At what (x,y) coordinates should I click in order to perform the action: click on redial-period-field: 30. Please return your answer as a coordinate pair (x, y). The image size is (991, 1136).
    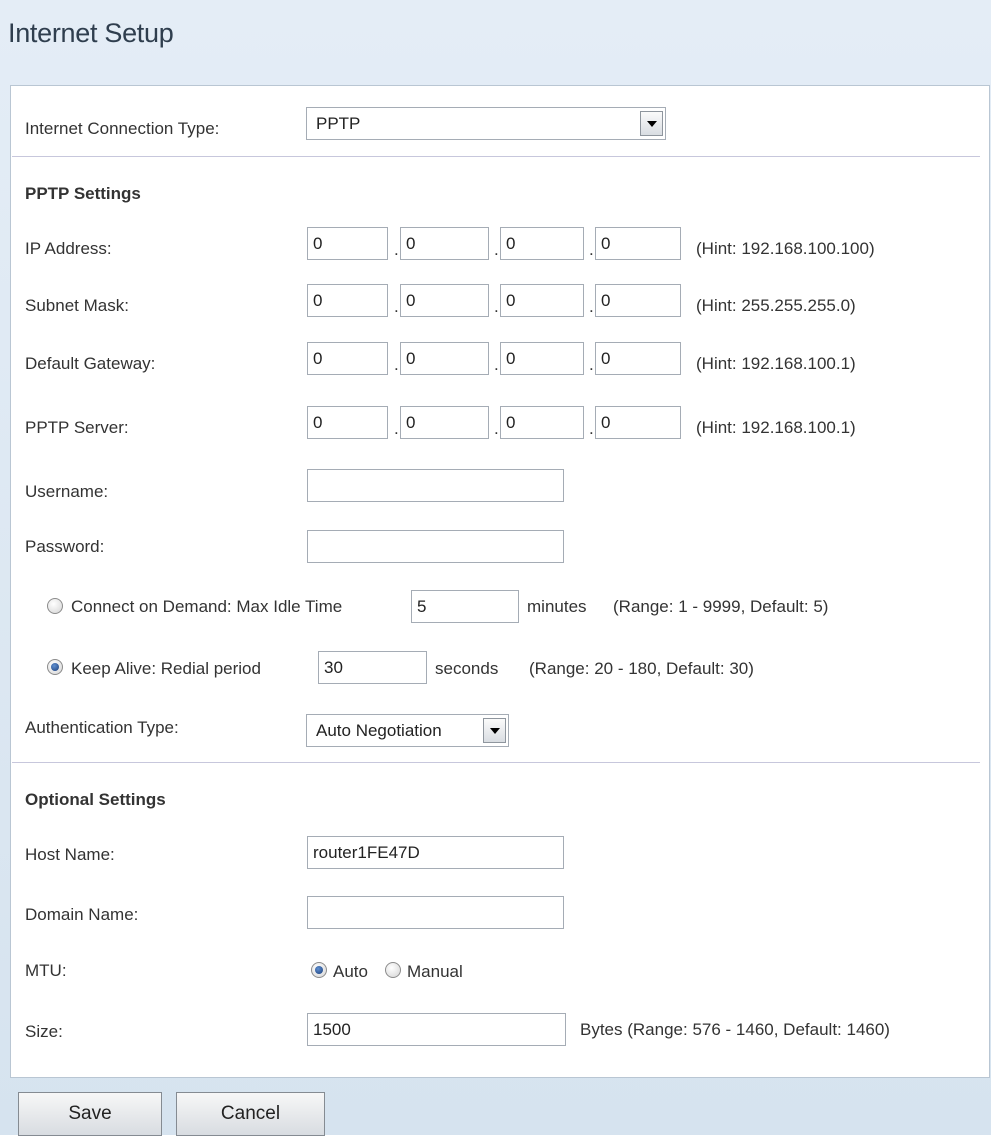
    Looking at the image, I should click on (372, 667).